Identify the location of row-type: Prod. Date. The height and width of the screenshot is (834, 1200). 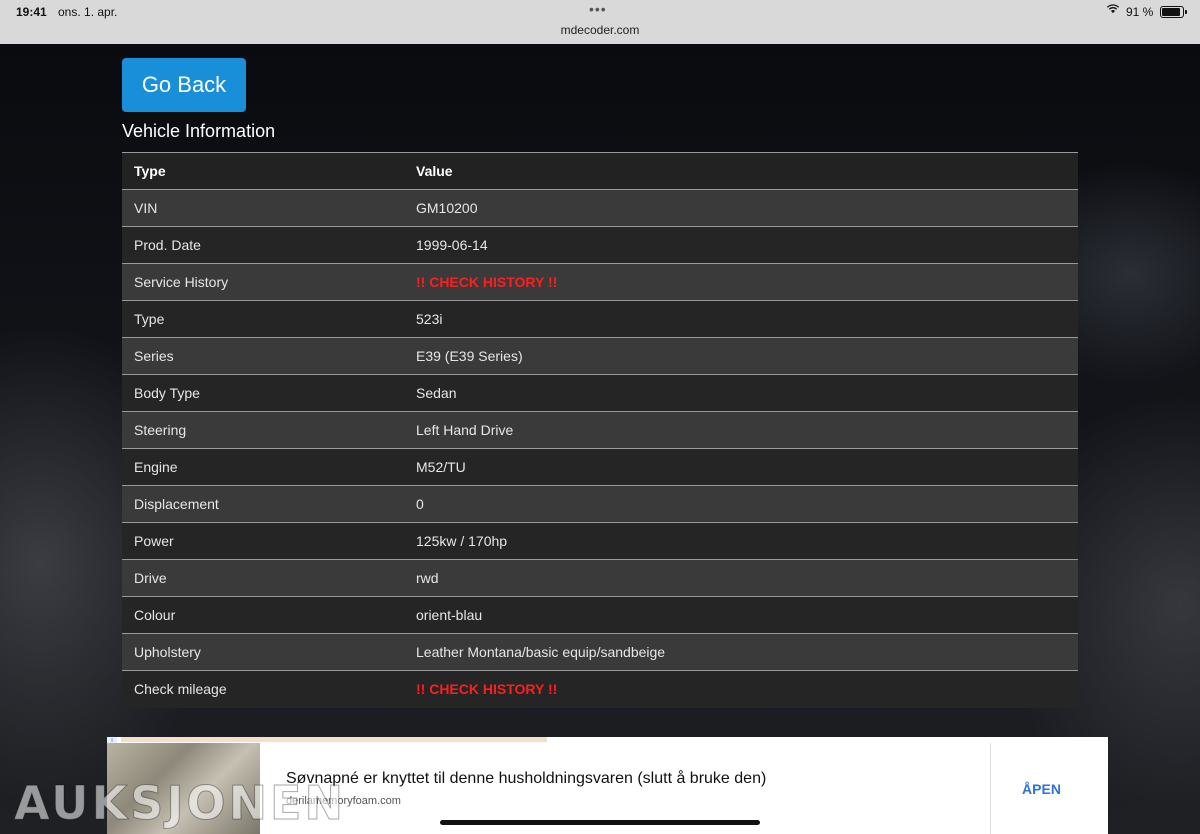
(263, 245).